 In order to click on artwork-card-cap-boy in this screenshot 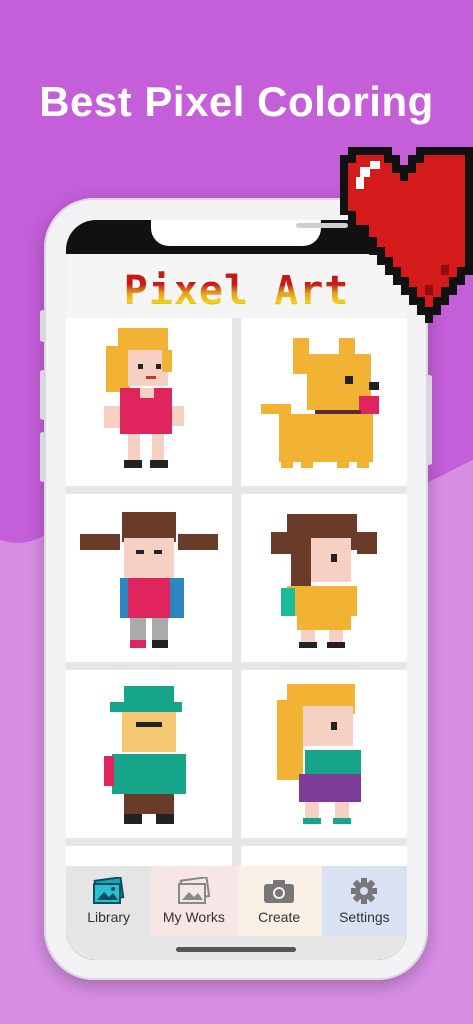, I will do `click(149, 754)`.